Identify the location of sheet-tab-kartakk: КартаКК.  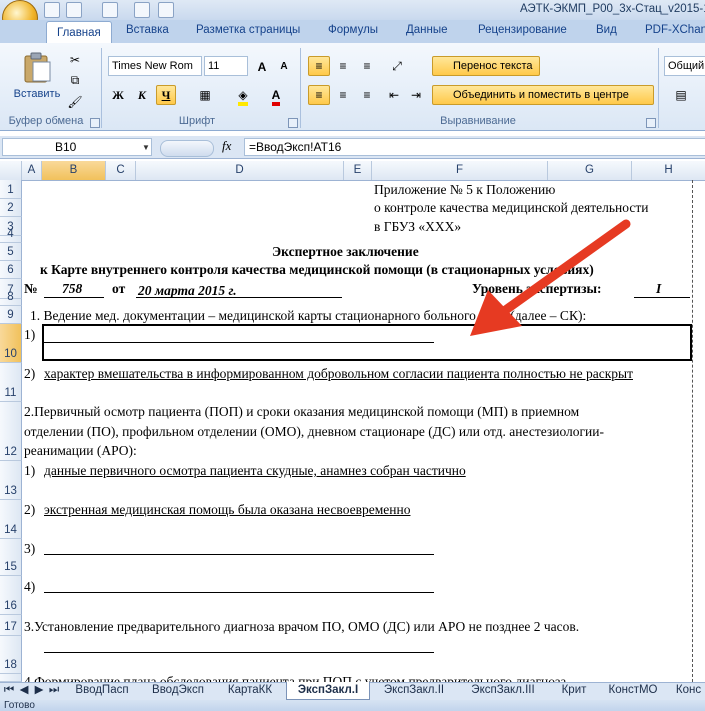
(250, 690).